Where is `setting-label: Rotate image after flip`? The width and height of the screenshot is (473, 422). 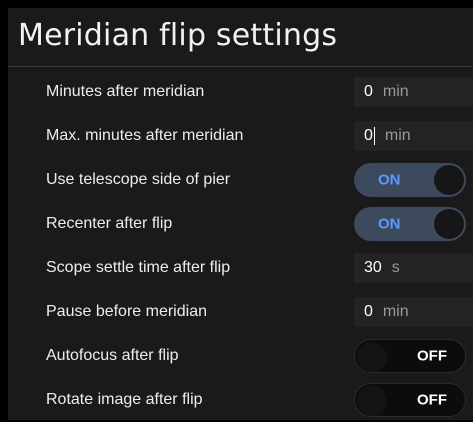
setting-label: Rotate image after flip is located at coordinates (124, 399).